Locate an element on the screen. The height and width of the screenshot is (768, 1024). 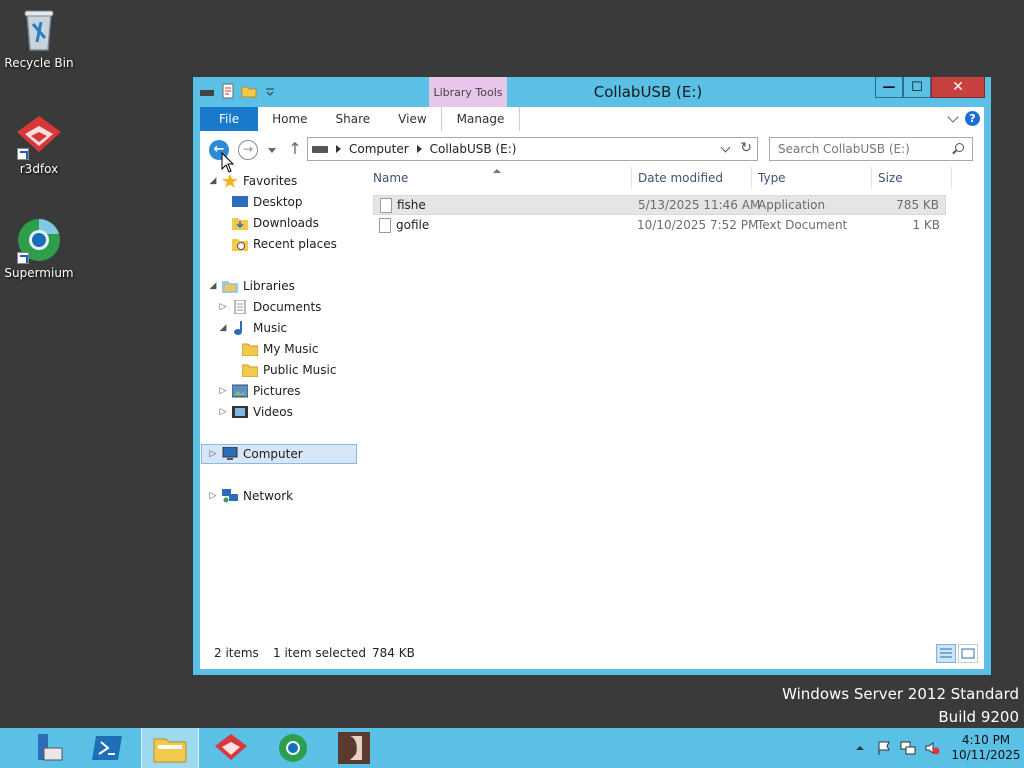
server-manager-icon is located at coordinates (50, 747).